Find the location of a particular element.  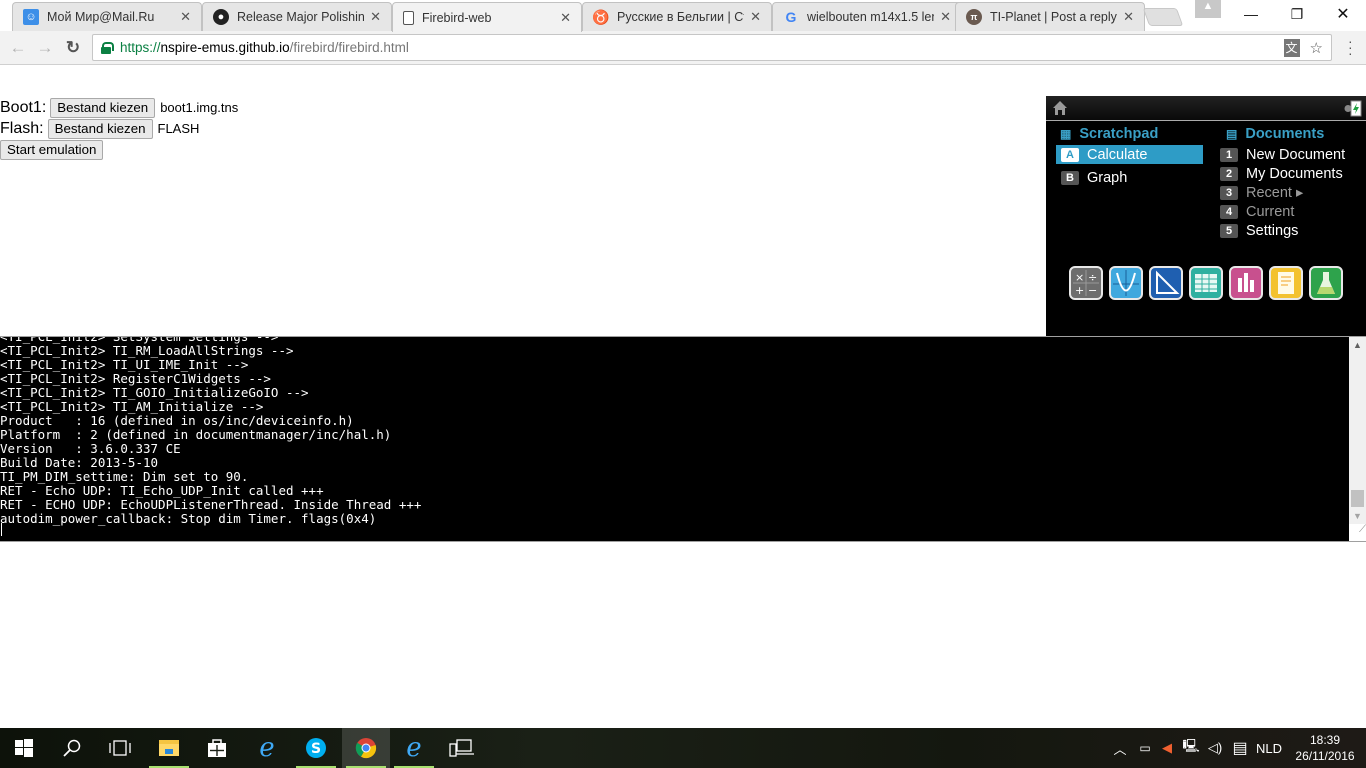

new-tab-button is located at coordinates (1163, 17).